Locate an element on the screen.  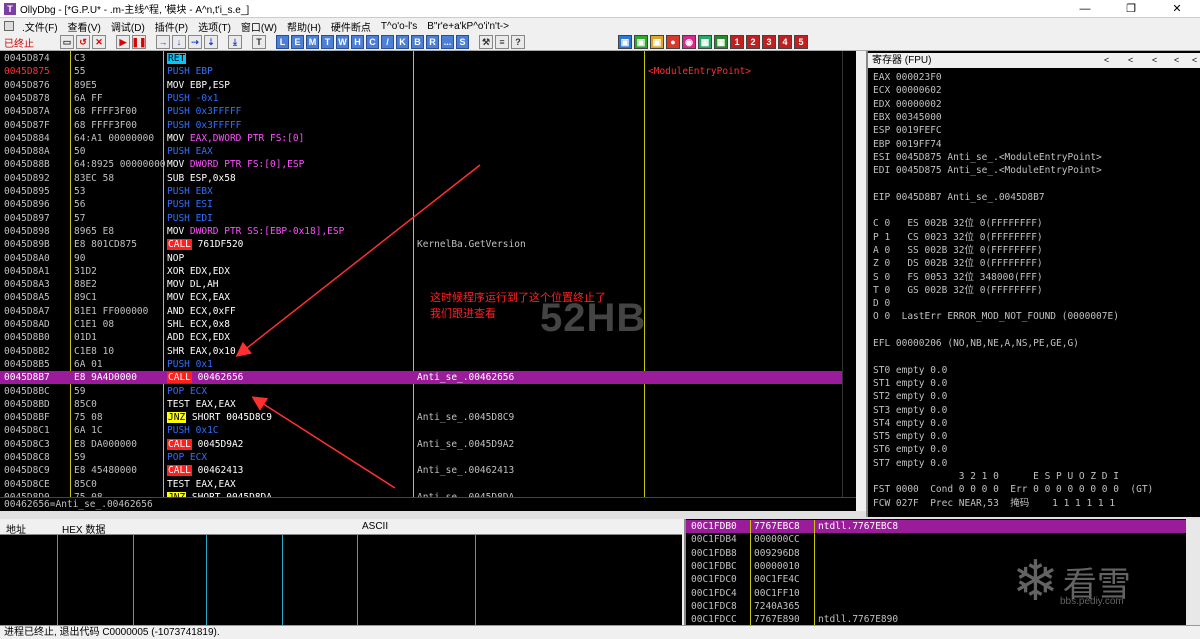
bookmark-4-button: 4 is located at coordinates (785, 42).